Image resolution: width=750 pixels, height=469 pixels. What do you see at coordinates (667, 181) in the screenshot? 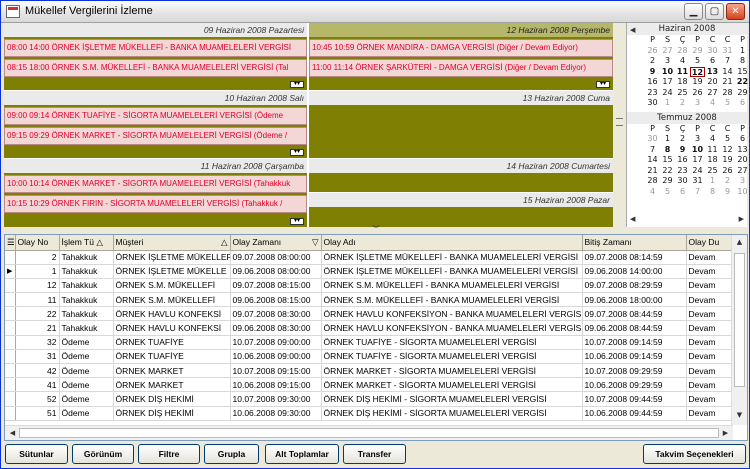
I see `day-number: 29` at bounding box center [667, 181].